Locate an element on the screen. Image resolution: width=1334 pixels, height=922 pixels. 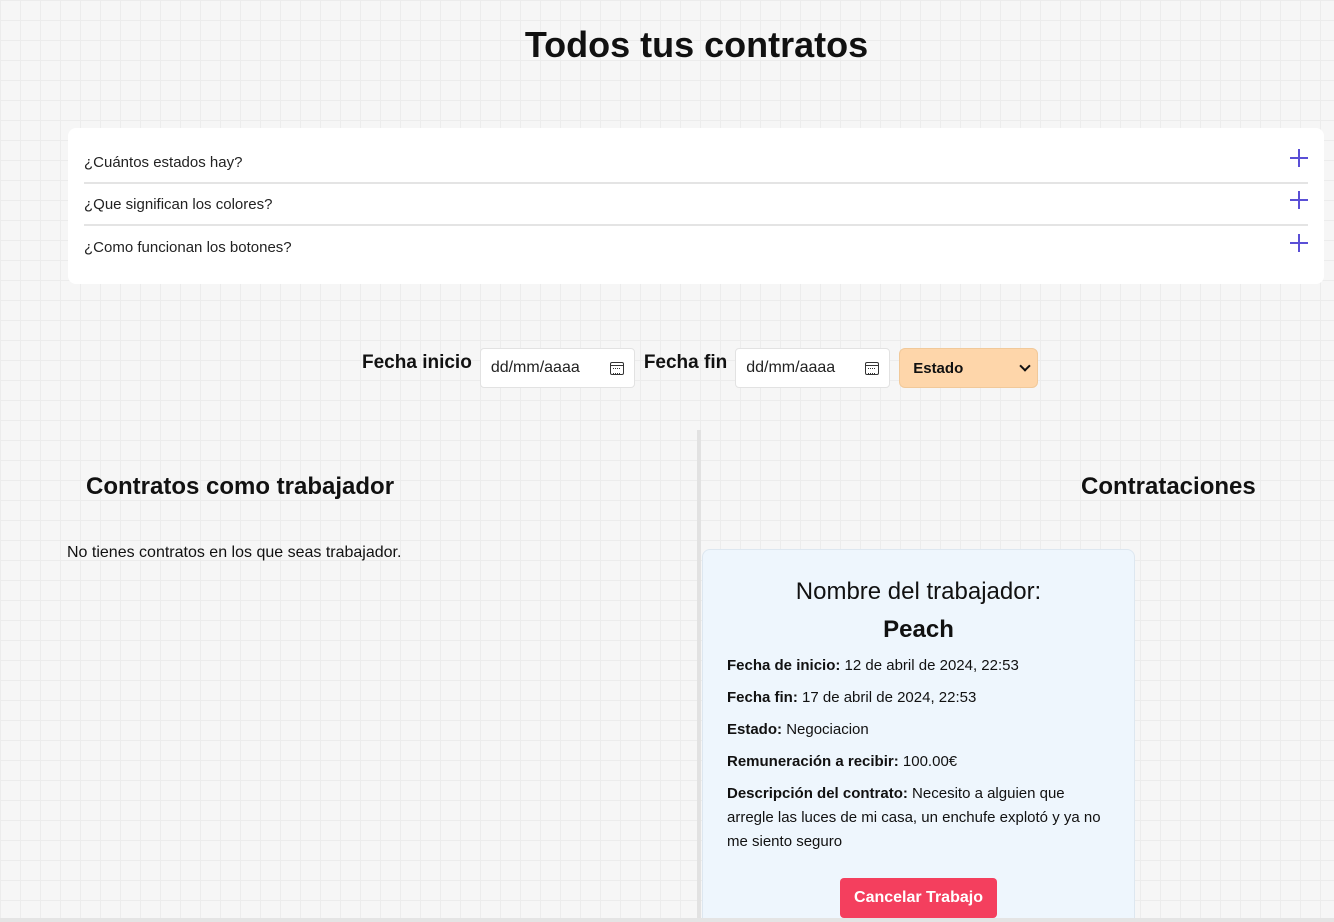
field-label: Fecha de inicio: is located at coordinates (786, 665).